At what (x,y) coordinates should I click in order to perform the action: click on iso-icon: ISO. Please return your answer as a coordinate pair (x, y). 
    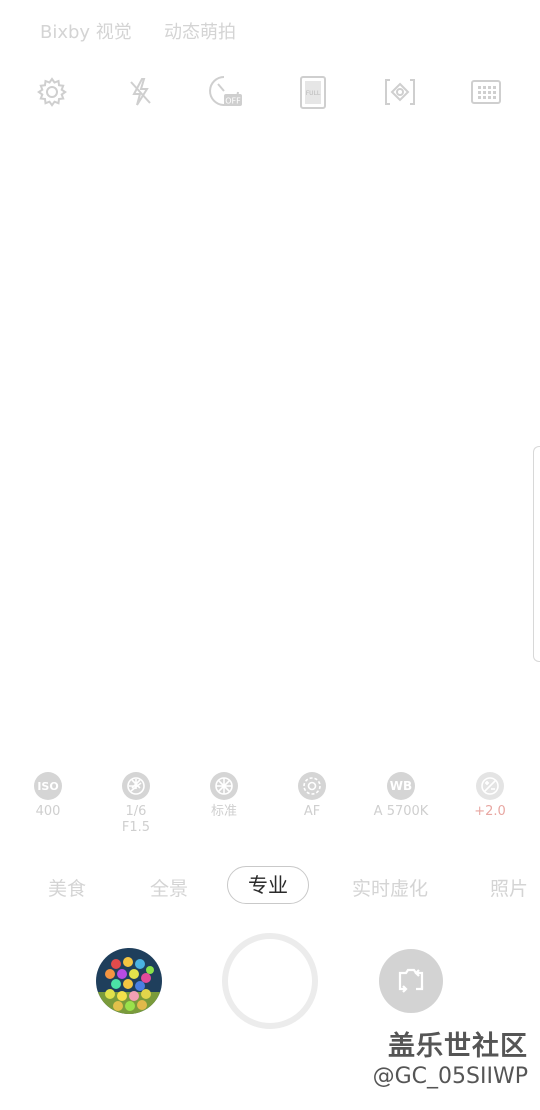
    Looking at the image, I should click on (48, 786).